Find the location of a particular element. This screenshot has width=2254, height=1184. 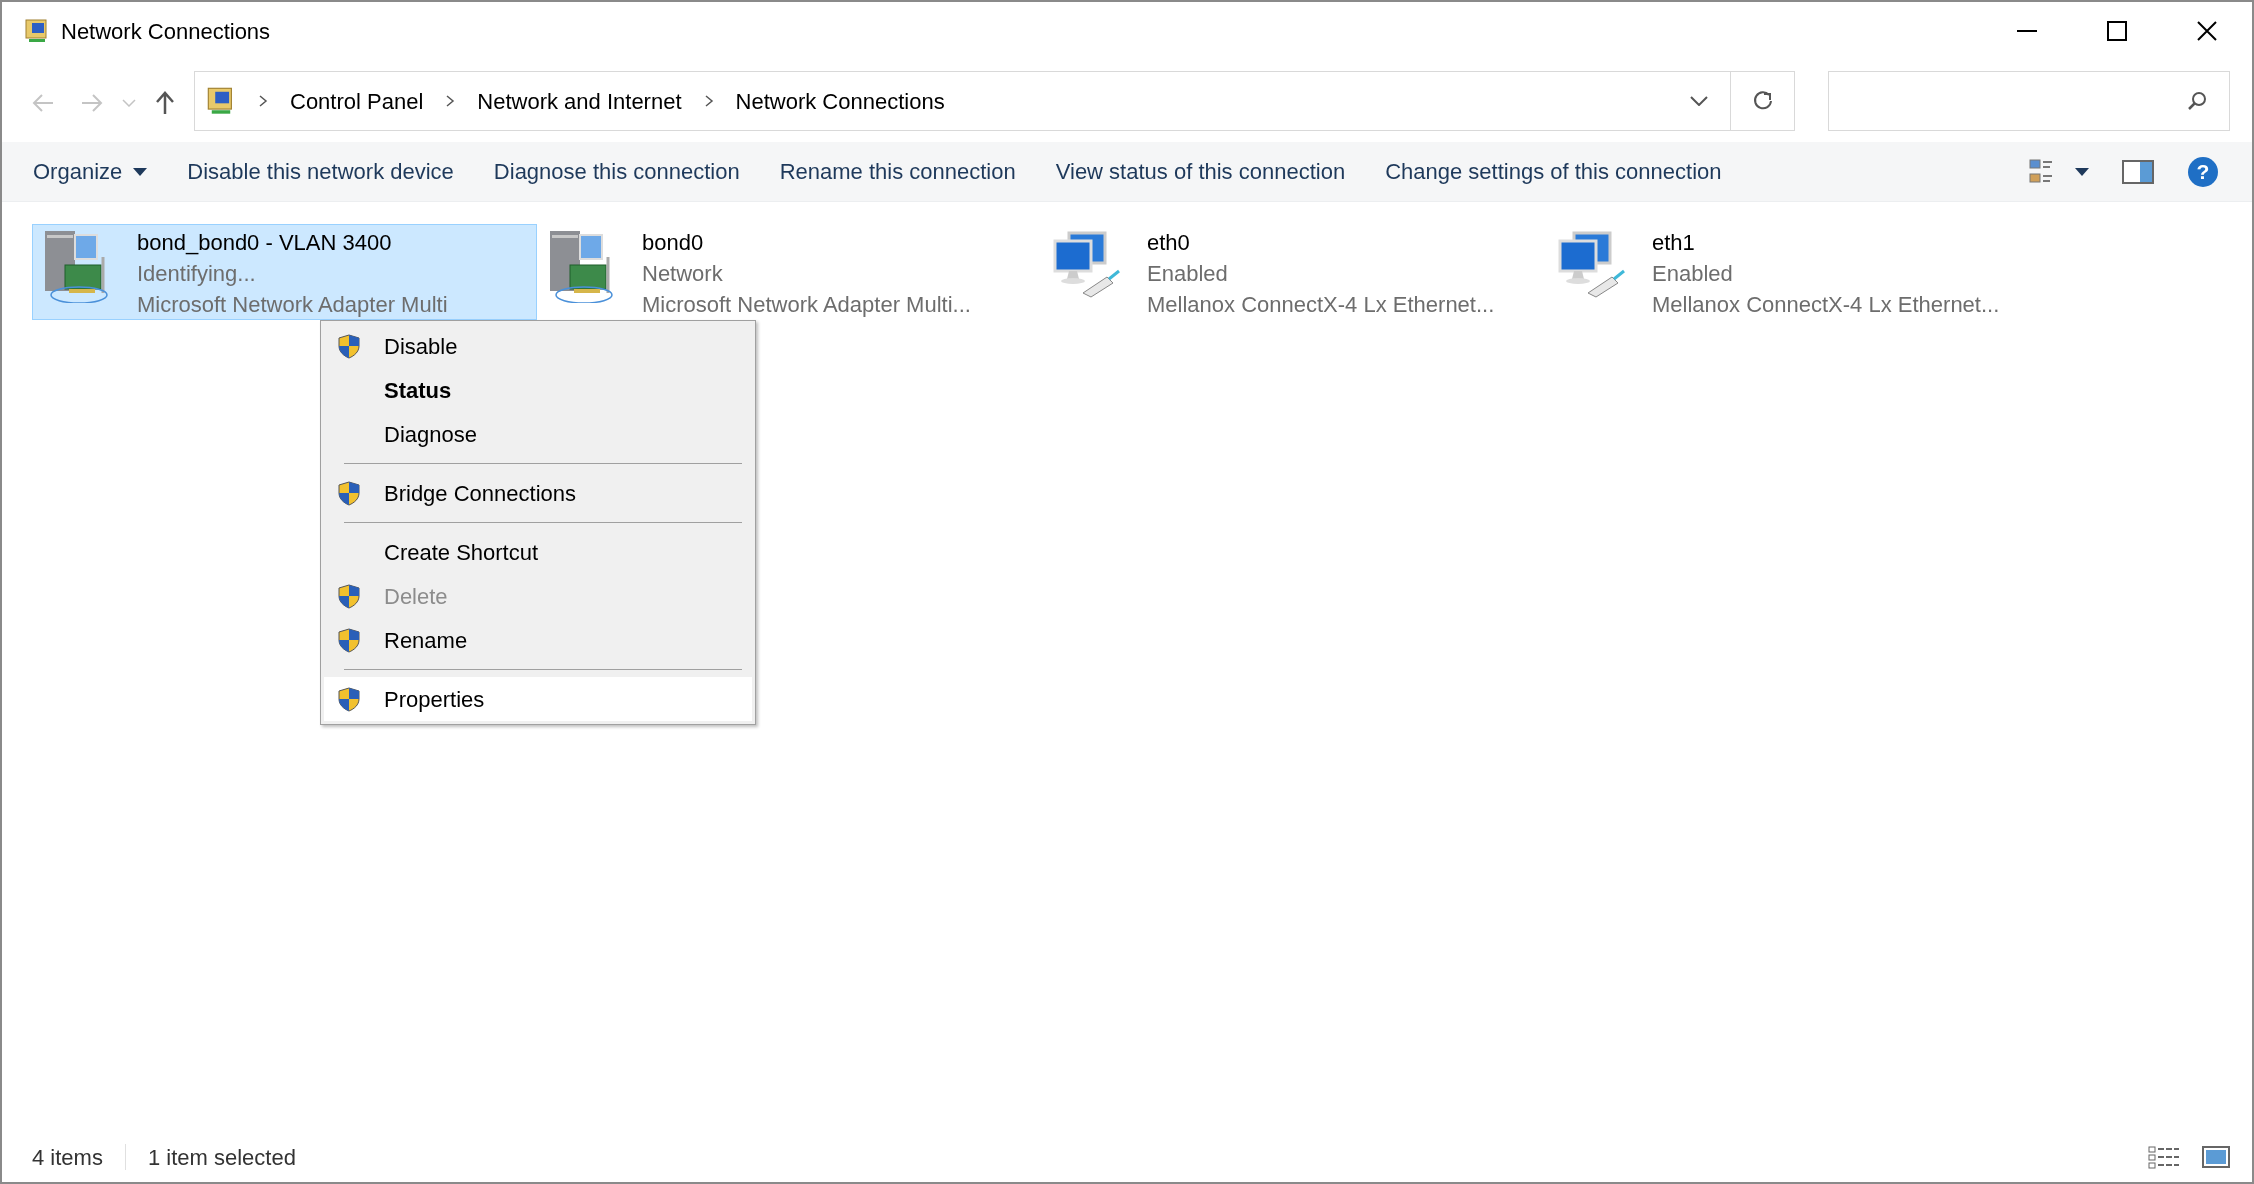

window-title: Network Connections is located at coordinates (166, 31).